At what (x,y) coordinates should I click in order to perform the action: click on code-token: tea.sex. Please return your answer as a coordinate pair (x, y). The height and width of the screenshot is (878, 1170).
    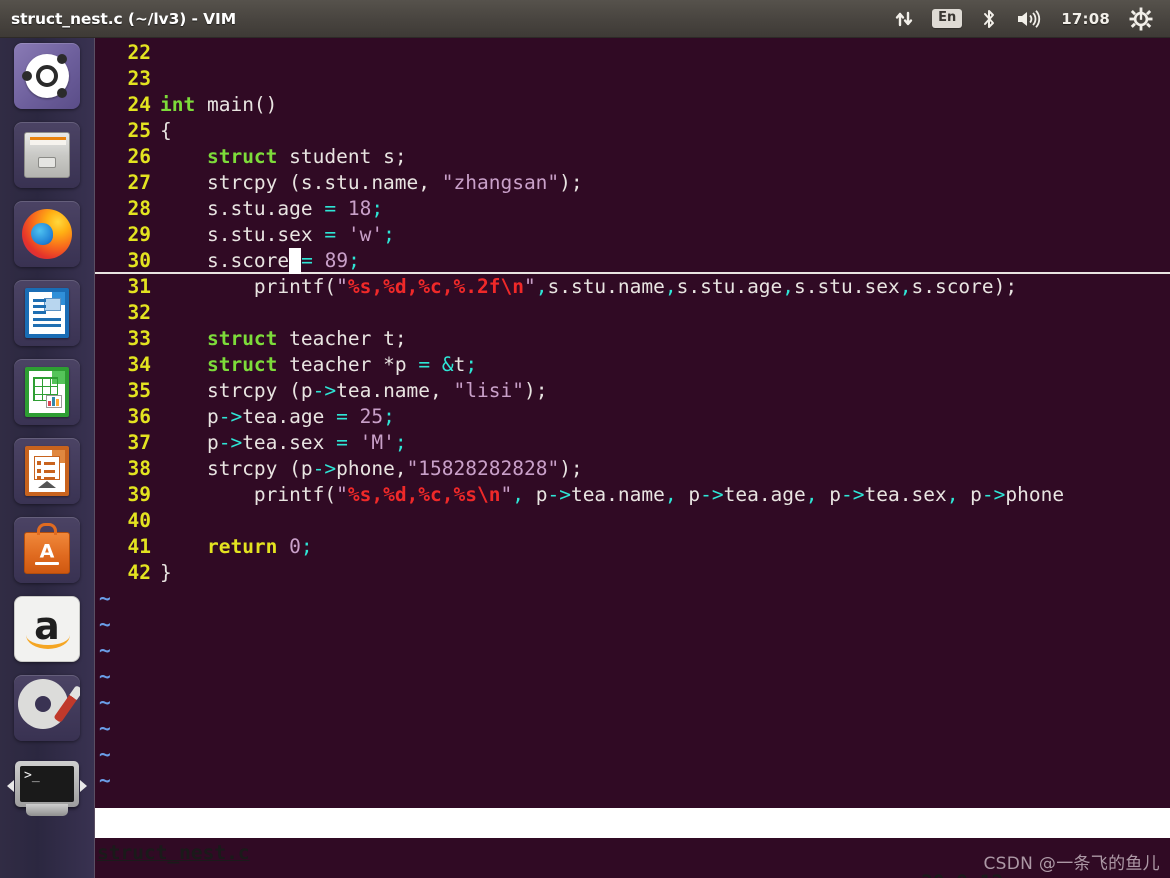
    Looking at the image, I should click on (289, 442).